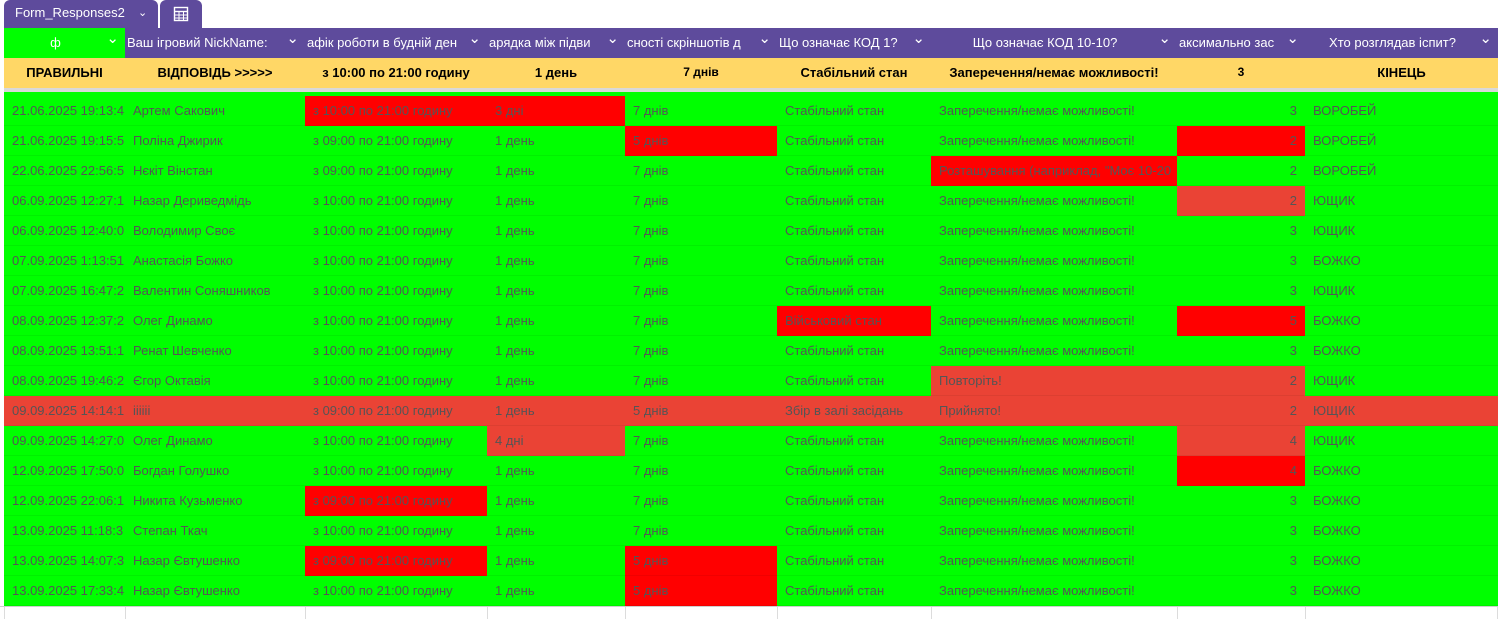 This screenshot has height=619, width=1498. What do you see at coordinates (64, 43) in the screenshot?
I see `header-timestamp: ф ⌄` at bounding box center [64, 43].